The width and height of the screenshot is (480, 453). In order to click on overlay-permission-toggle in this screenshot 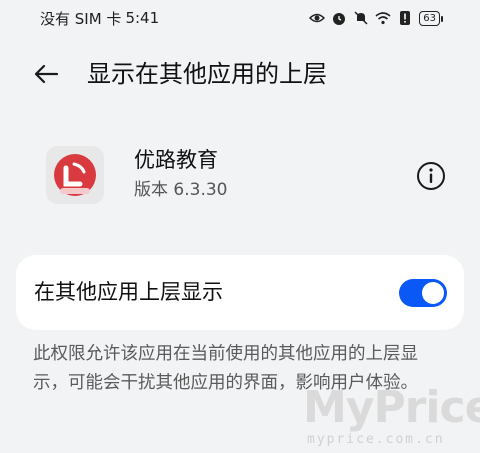, I will do `click(423, 293)`.